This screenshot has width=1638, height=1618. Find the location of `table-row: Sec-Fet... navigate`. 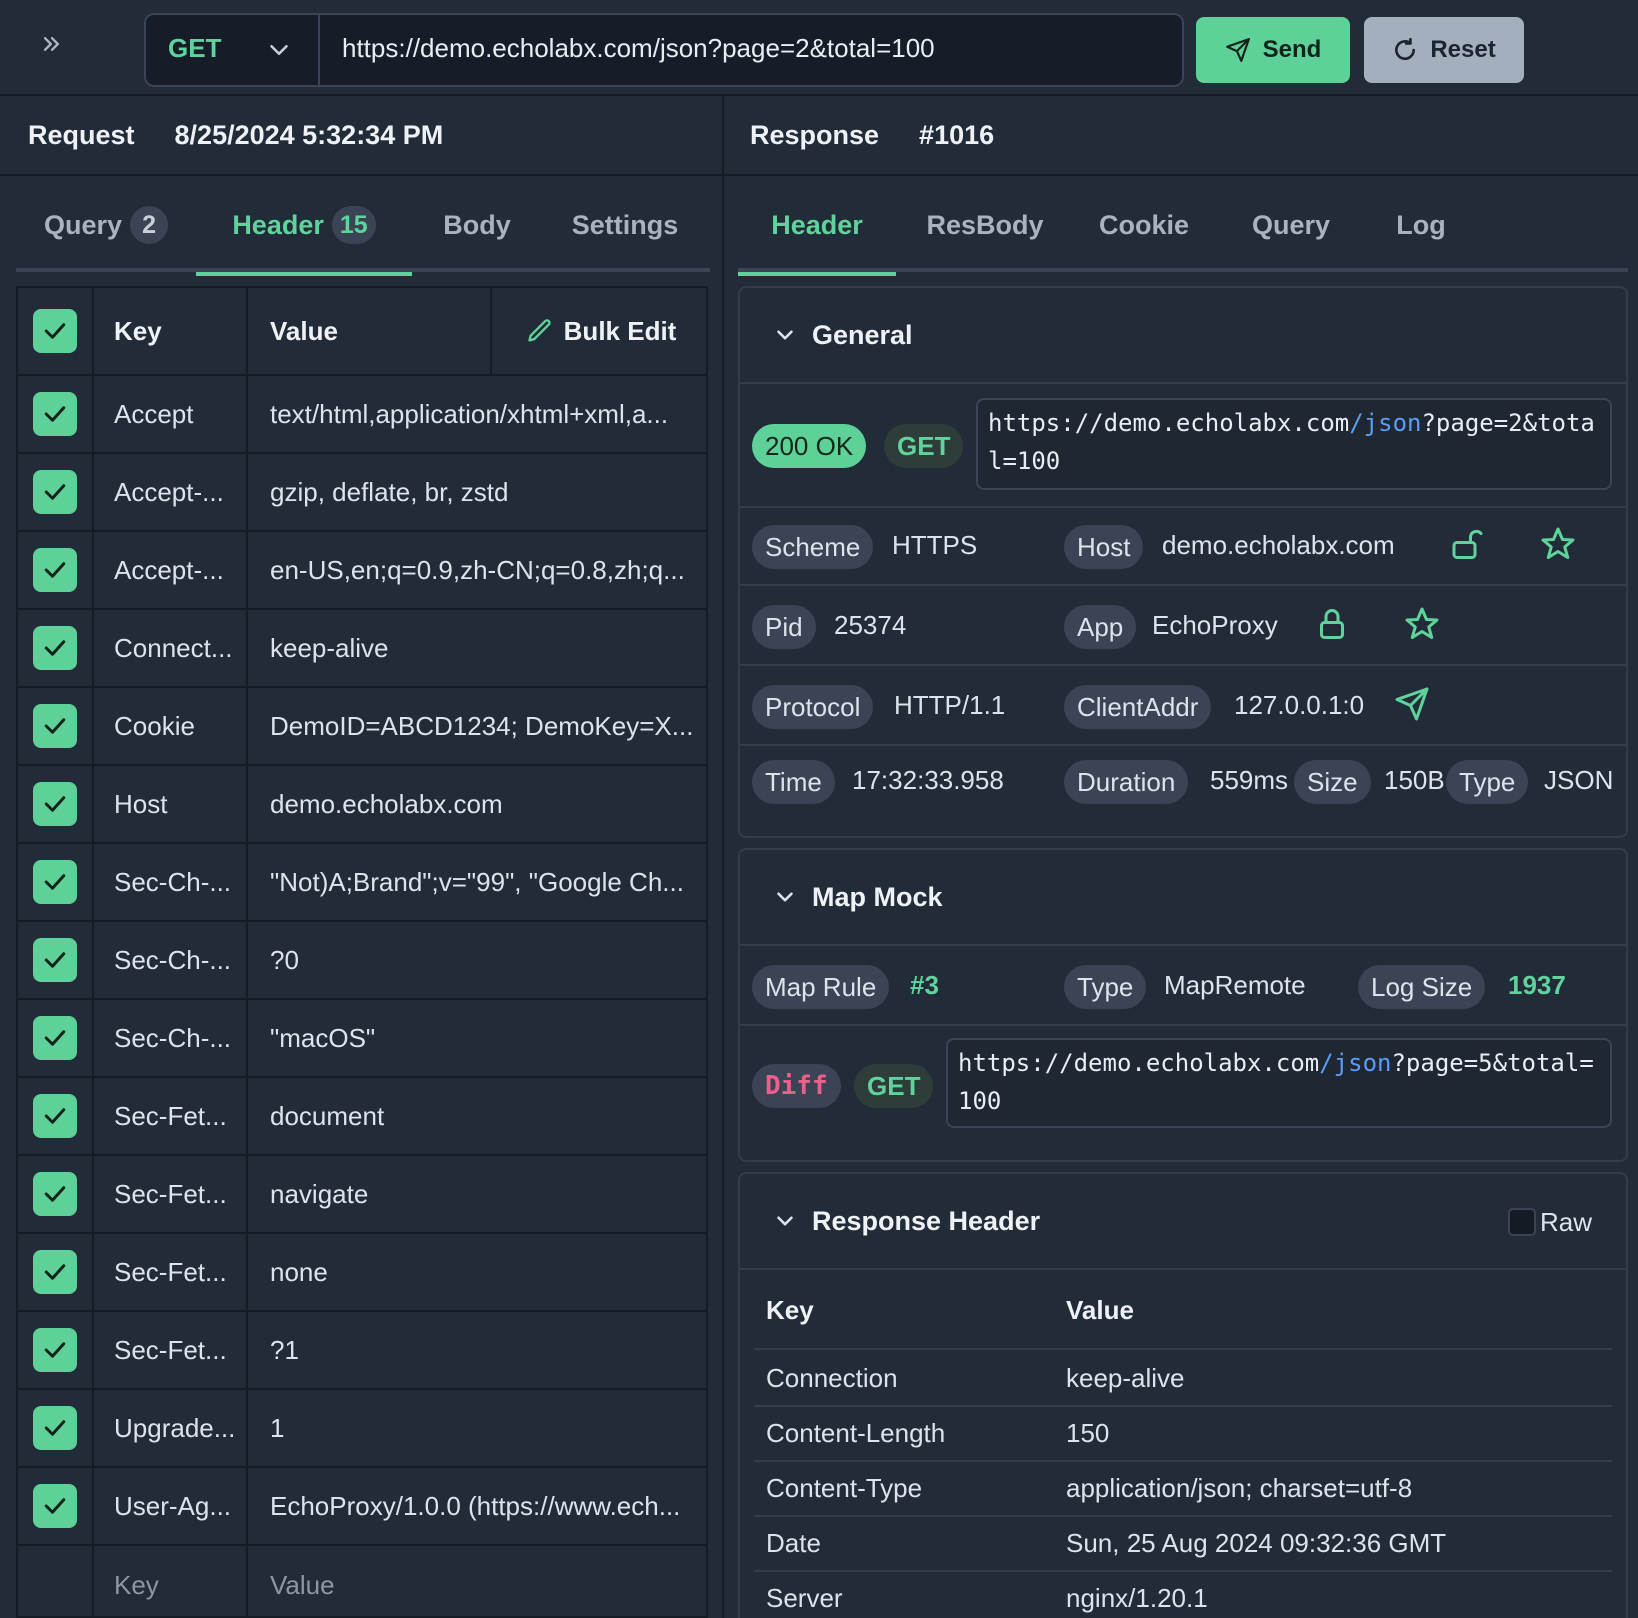

table-row: Sec-Fet... navigate is located at coordinates (362, 1195).